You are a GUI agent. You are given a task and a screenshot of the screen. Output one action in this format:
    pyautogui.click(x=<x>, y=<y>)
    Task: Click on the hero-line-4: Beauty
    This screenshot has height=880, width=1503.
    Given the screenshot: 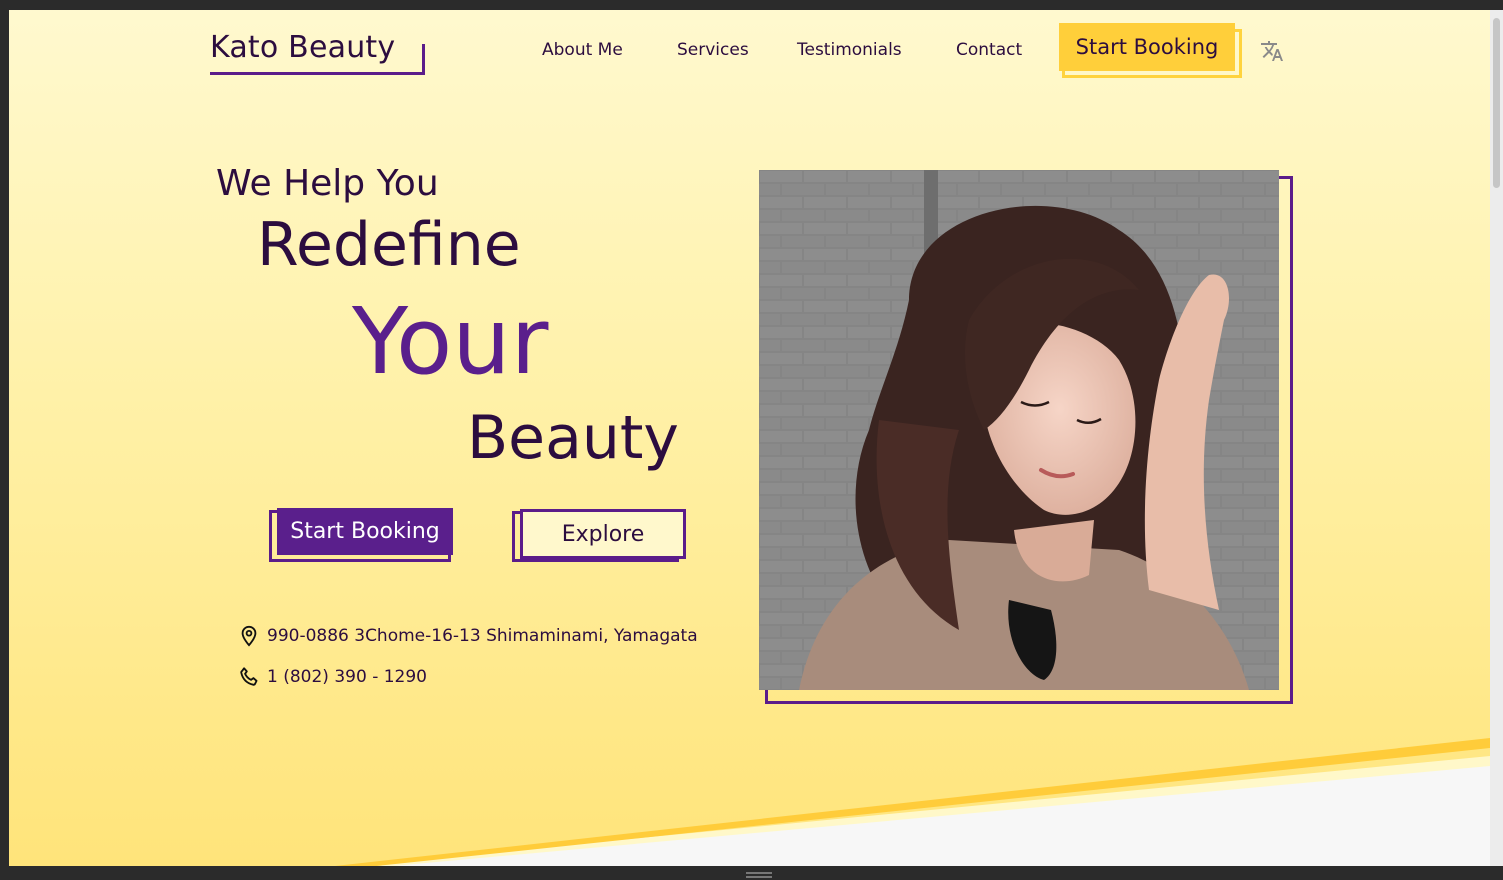 What is the action you would take?
    pyautogui.click(x=573, y=438)
    